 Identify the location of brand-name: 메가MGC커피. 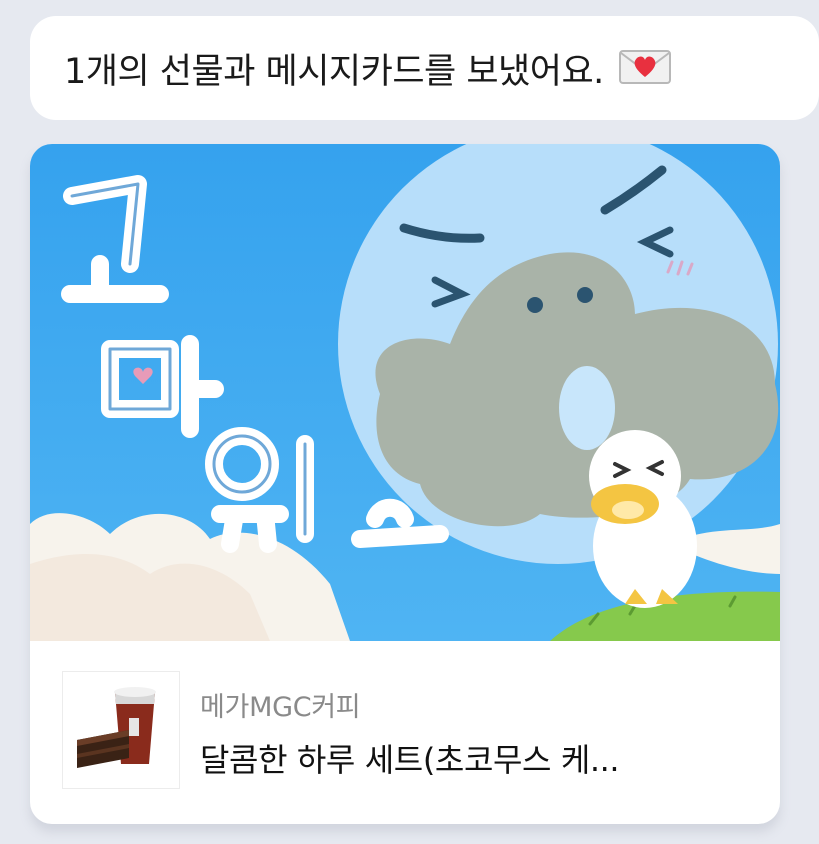
(280, 707).